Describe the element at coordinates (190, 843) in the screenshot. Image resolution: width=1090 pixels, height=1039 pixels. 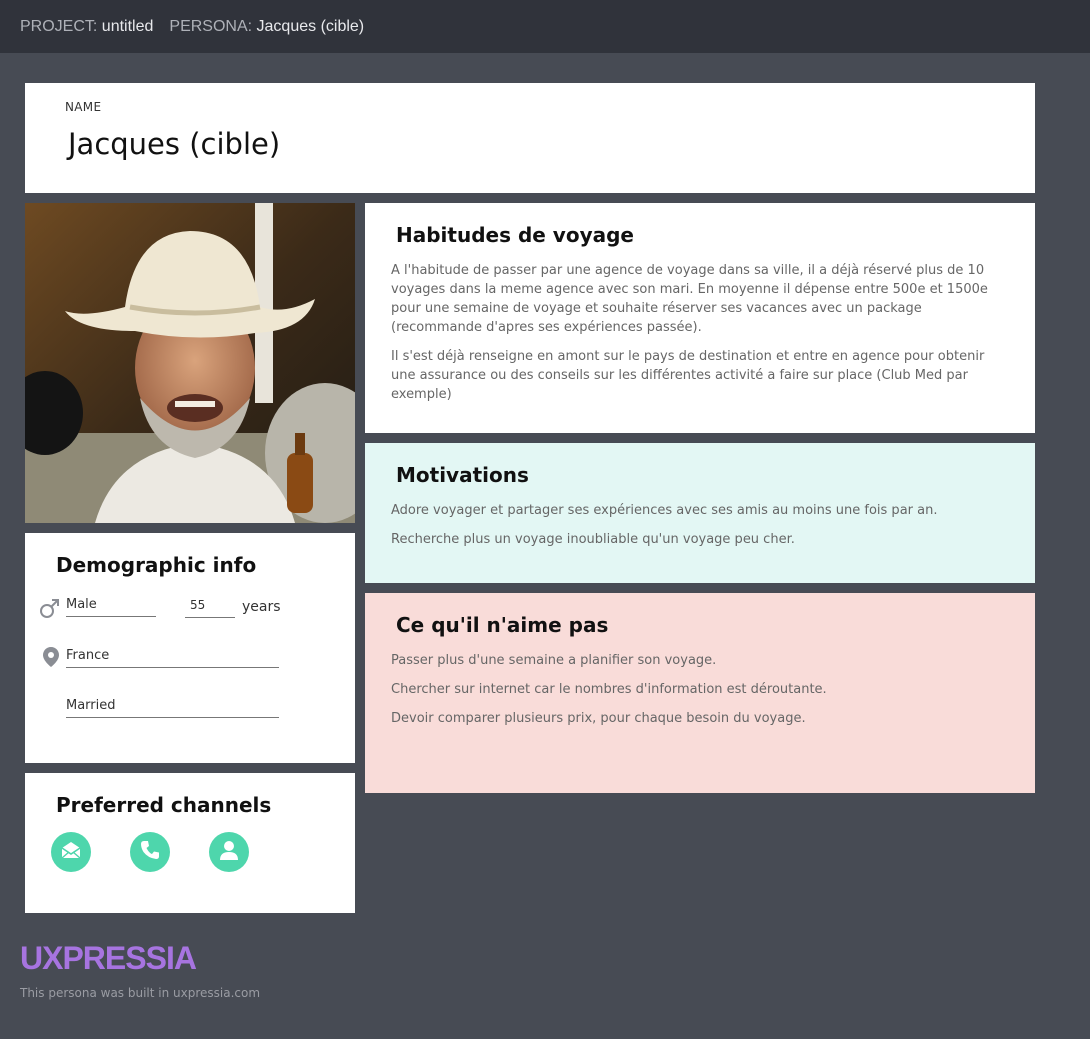
I see `preferred-channels-card: Preferred channels` at that location.